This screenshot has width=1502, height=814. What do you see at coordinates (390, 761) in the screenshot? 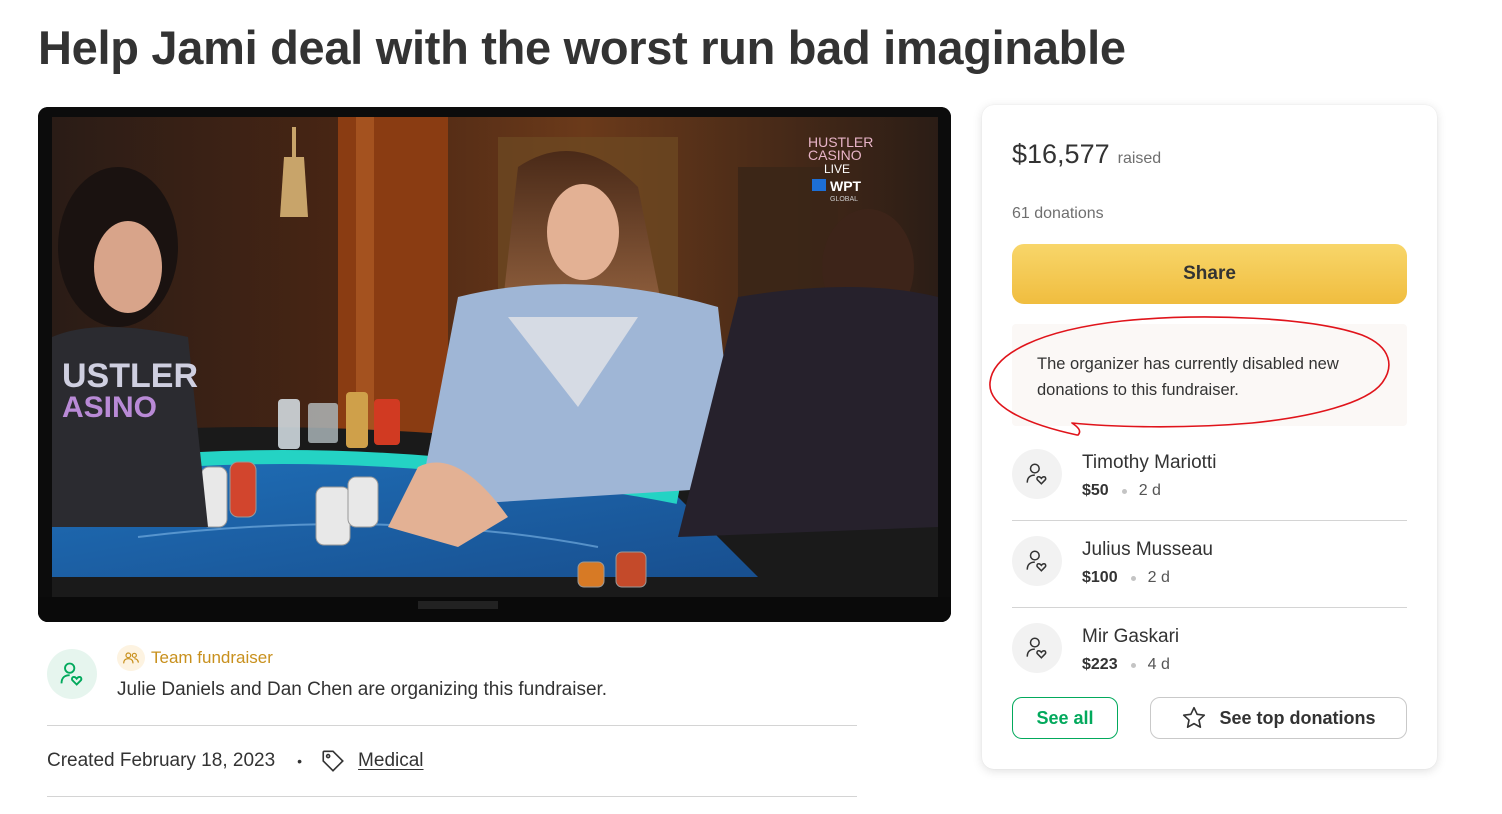
I see `category-link-medical: Medical` at bounding box center [390, 761].